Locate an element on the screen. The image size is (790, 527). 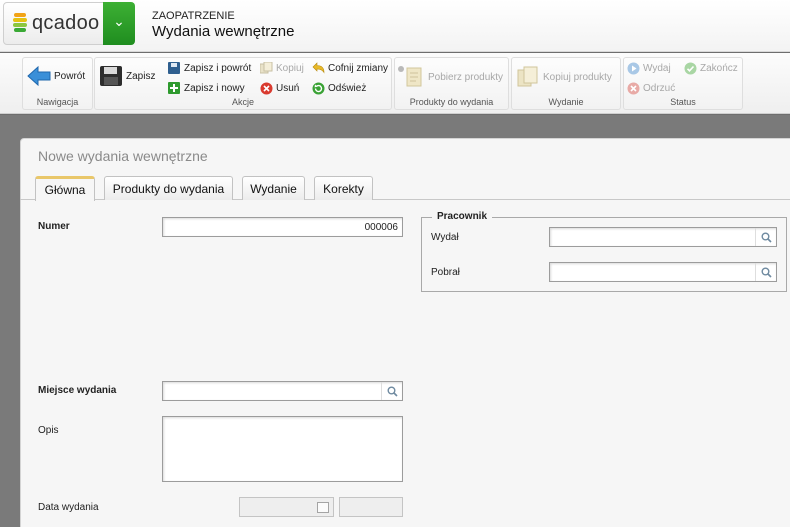
finish-button: Zakończ is located at coordinates (711, 68).